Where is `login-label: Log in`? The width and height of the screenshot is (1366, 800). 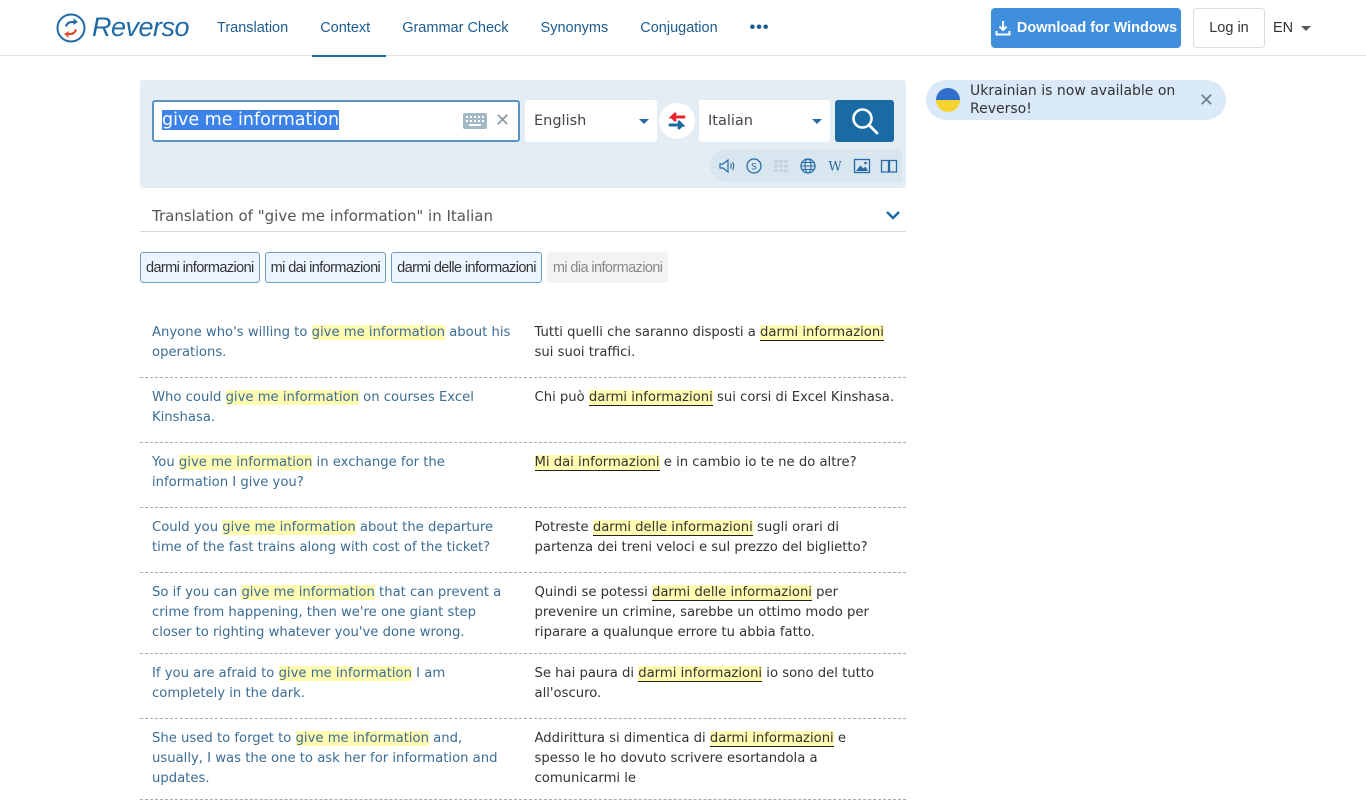
login-label: Log in is located at coordinates (1229, 28).